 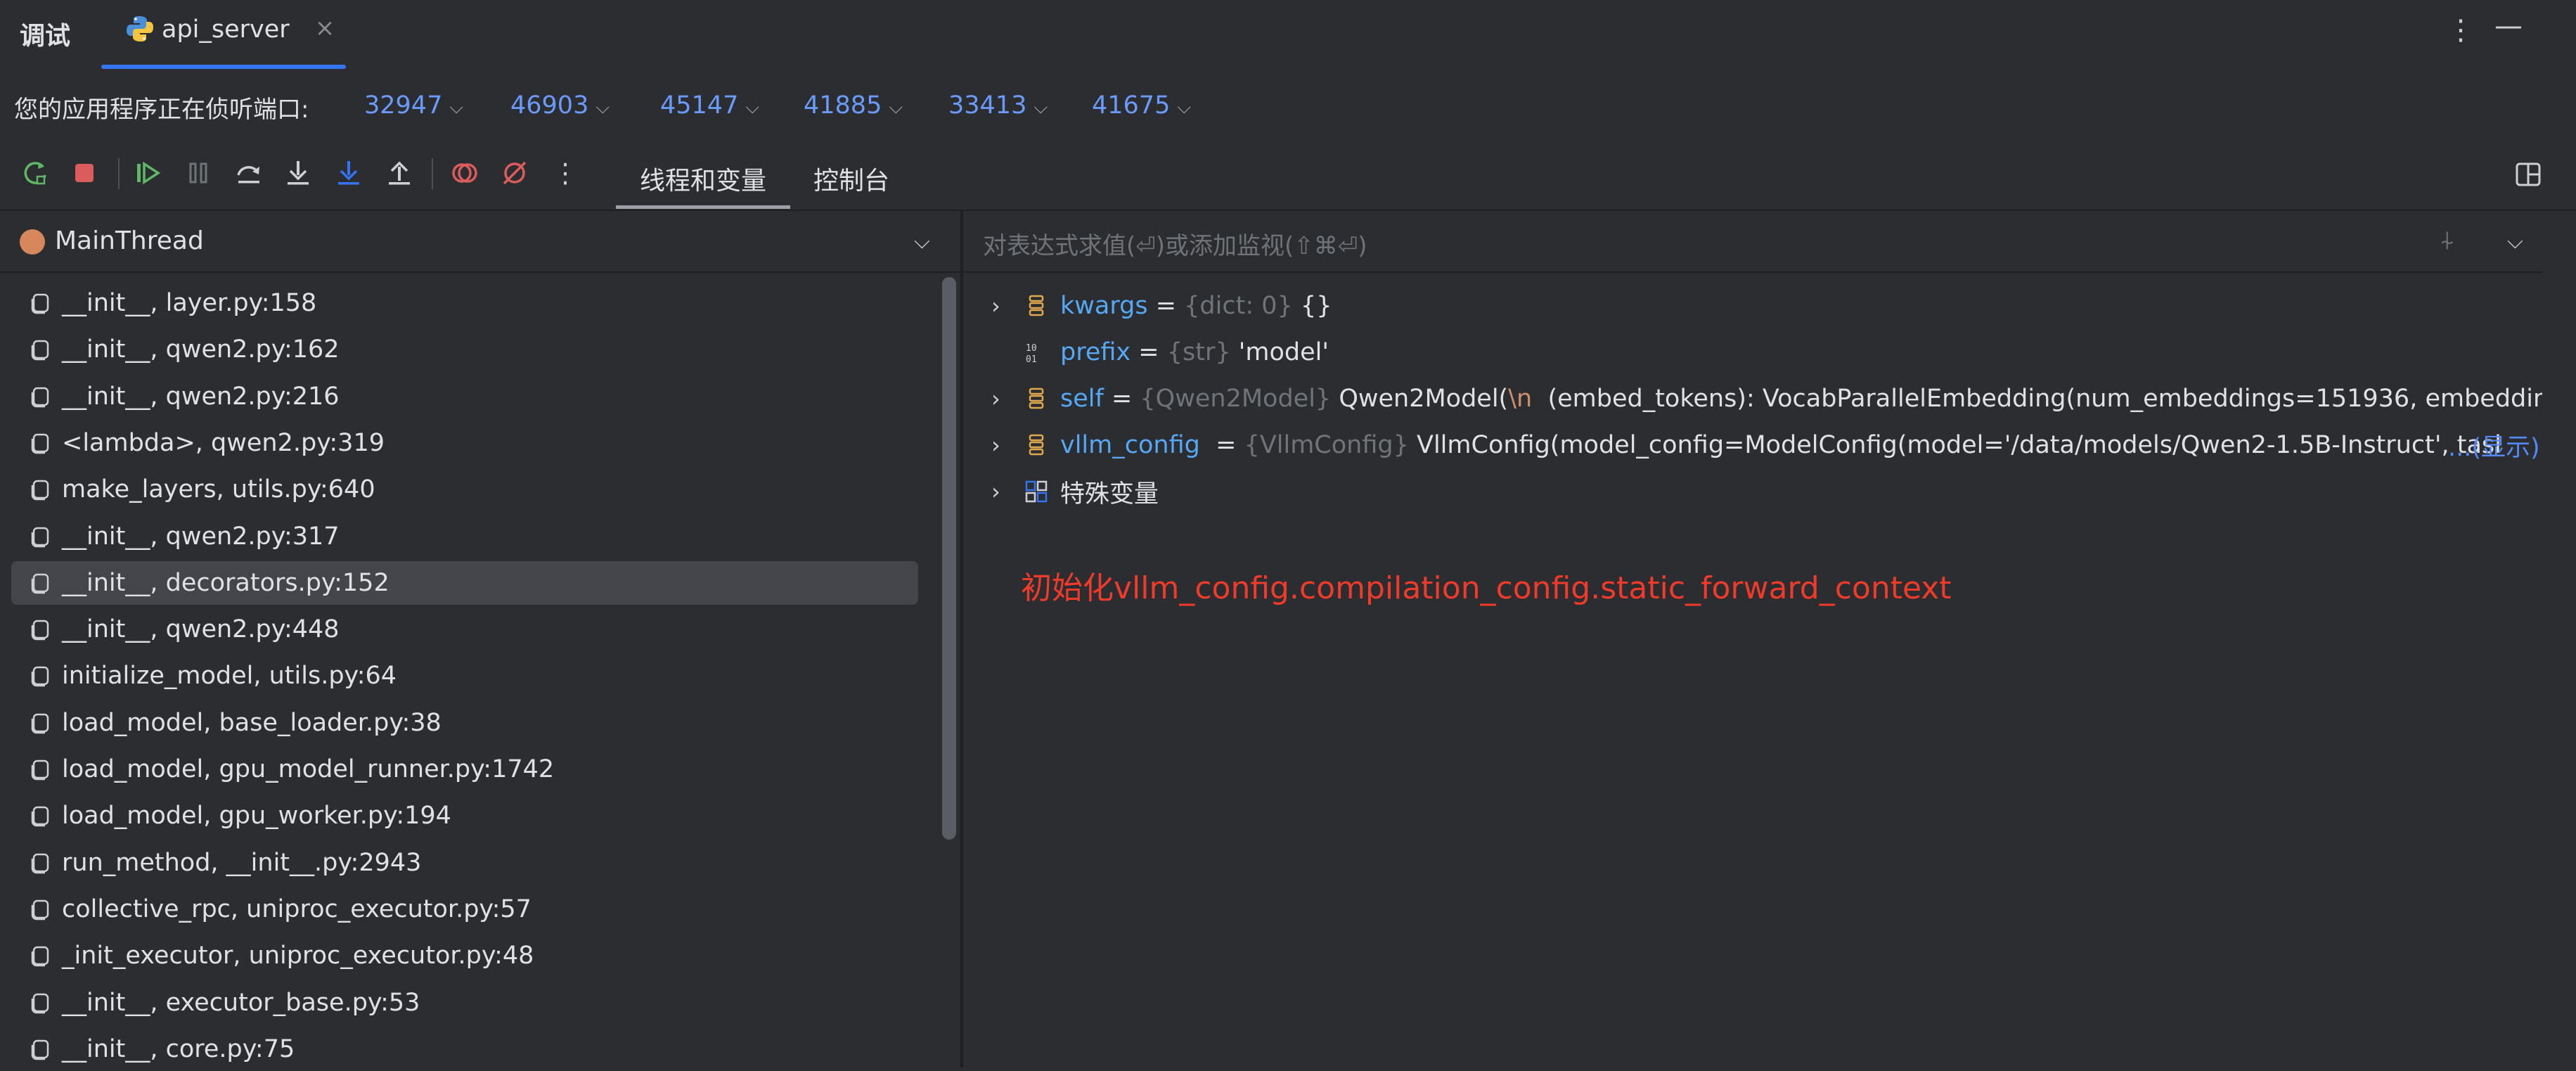 I want to click on svg-text: 01, so click(x=1031, y=359).